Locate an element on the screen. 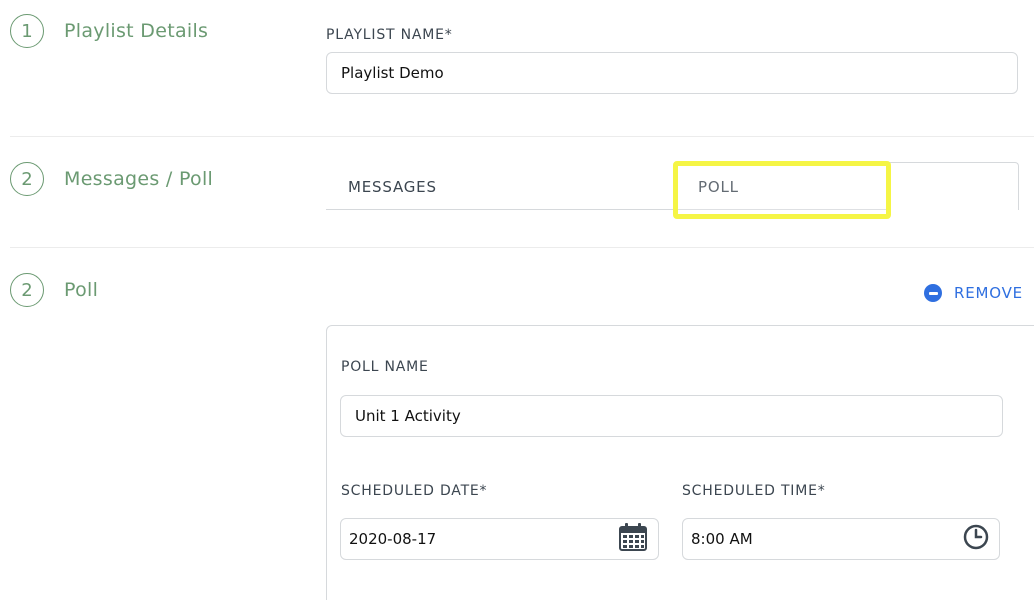  step-title: Messages / Poll is located at coordinates (139, 179).